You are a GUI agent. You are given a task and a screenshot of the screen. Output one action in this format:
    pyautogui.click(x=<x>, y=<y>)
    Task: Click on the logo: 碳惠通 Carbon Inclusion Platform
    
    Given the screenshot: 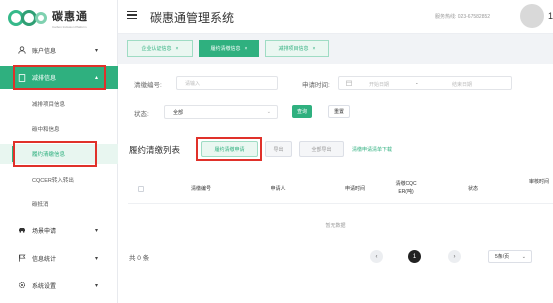 What is the action you would take?
    pyautogui.click(x=48, y=18)
    